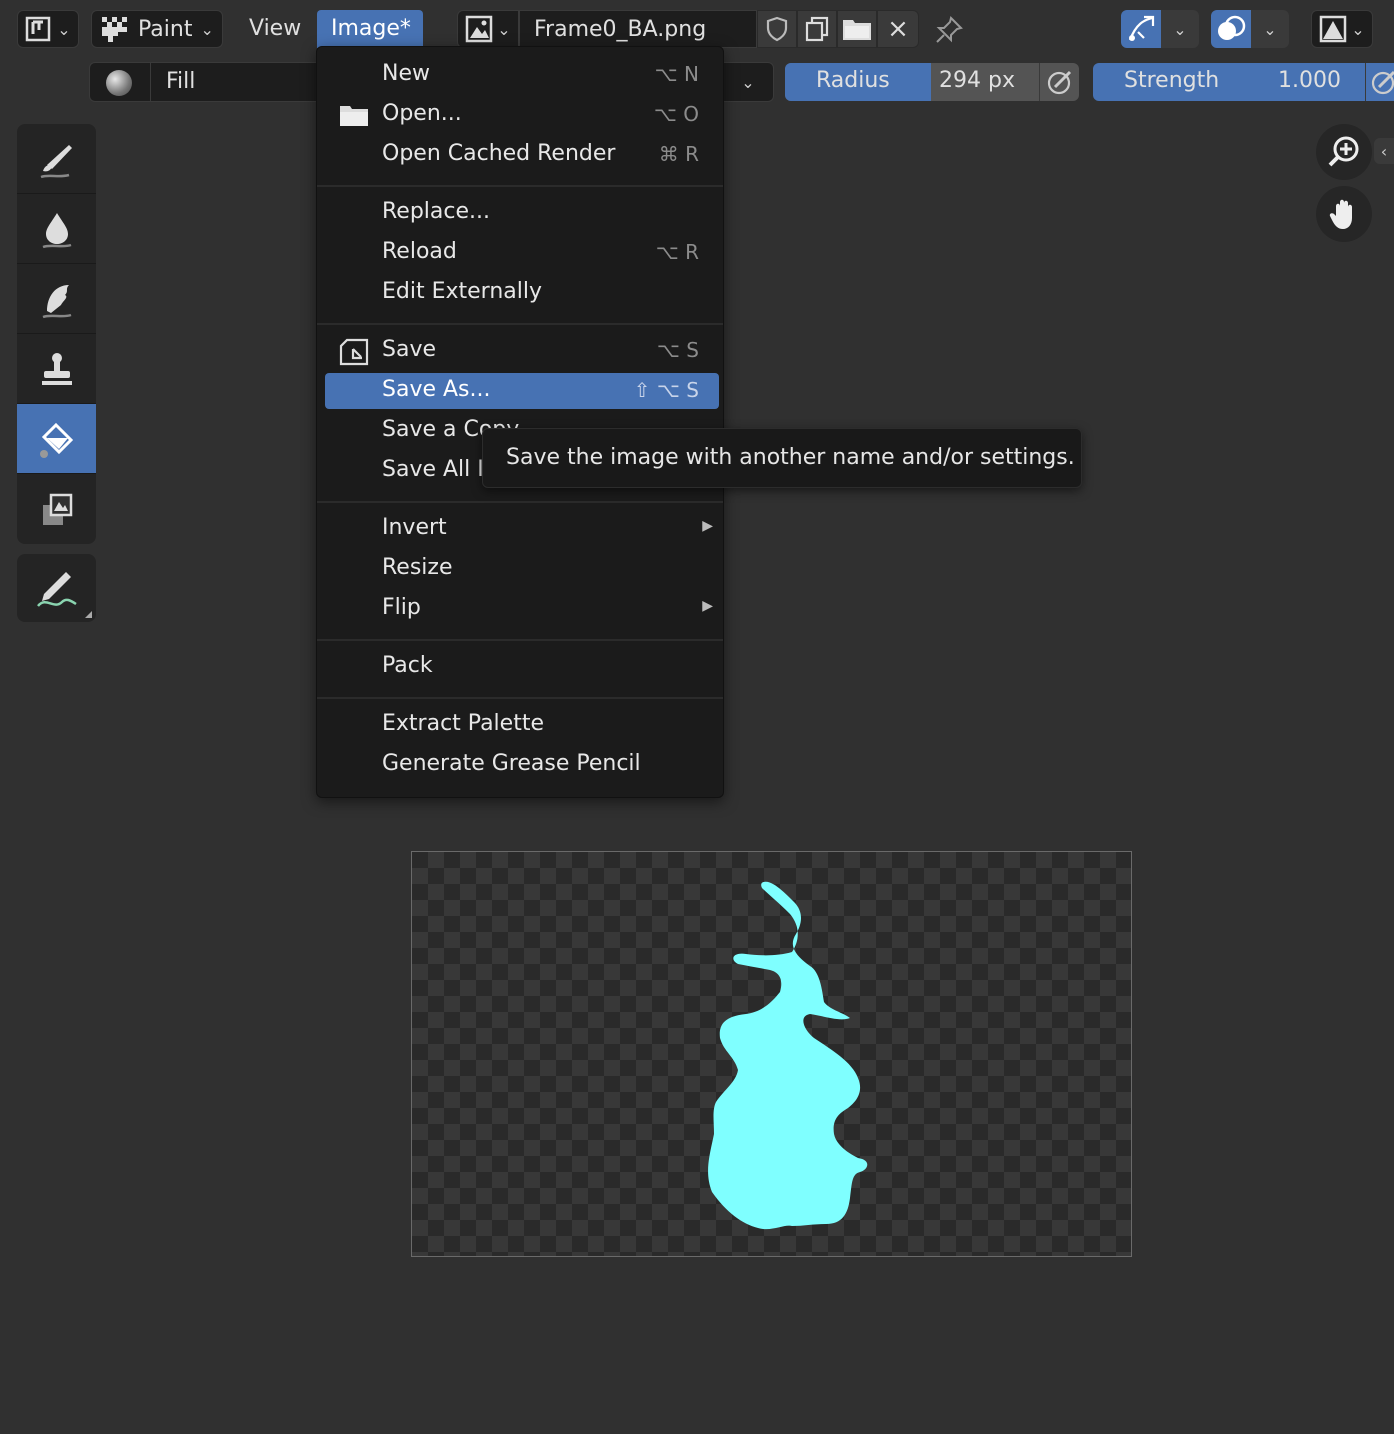 The height and width of the screenshot is (1434, 1394). I want to click on tool-draw, so click(56, 159).